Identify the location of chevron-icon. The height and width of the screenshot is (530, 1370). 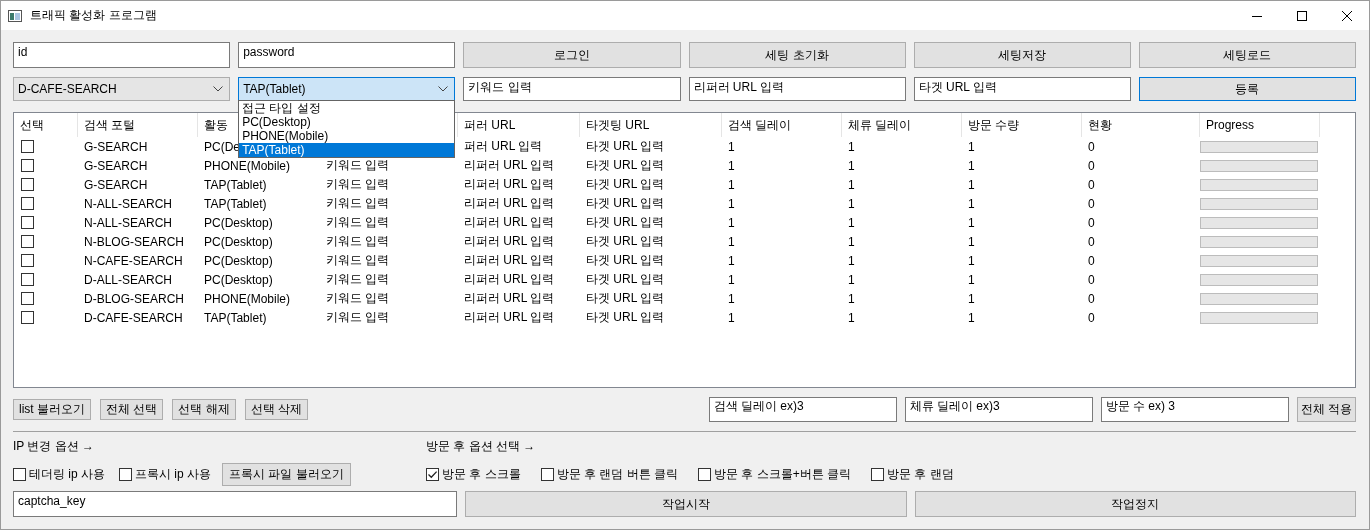
(443, 89).